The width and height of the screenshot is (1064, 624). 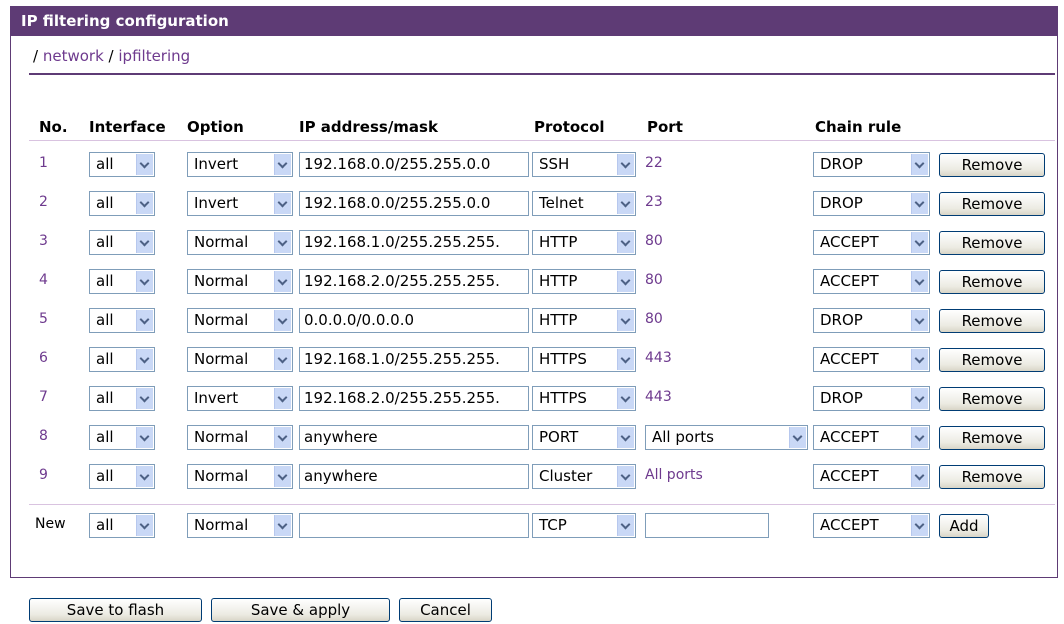 What do you see at coordinates (964, 526) in the screenshot?
I see `add-button: Add` at bounding box center [964, 526].